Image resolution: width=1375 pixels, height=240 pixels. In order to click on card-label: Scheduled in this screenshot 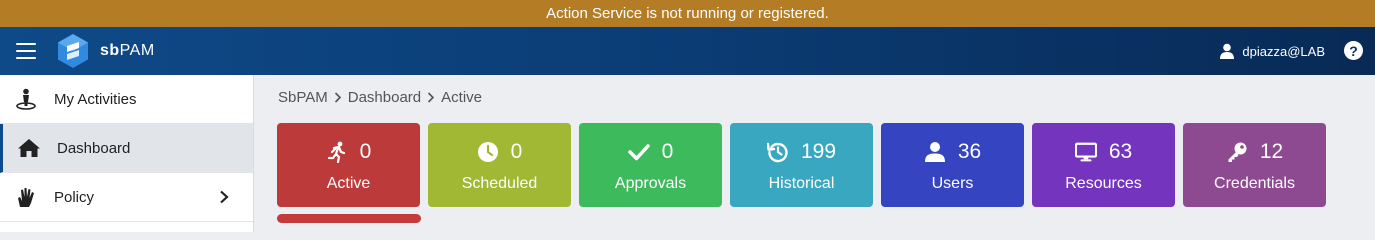, I will do `click(499, 183)`.